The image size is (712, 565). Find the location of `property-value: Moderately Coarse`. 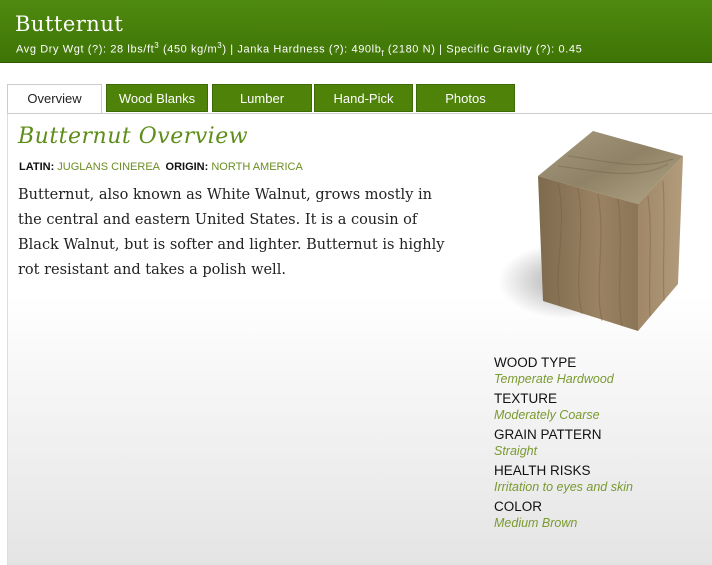

property-value: Moderately Coarse is located at coordinates (547, 415).